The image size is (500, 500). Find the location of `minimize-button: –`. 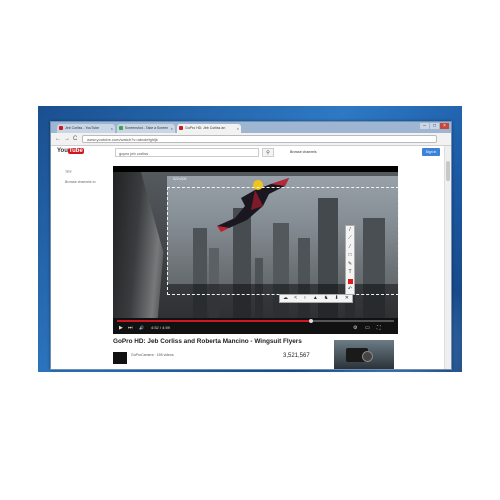

minimize-button: – is located at coordinates (424, 126).